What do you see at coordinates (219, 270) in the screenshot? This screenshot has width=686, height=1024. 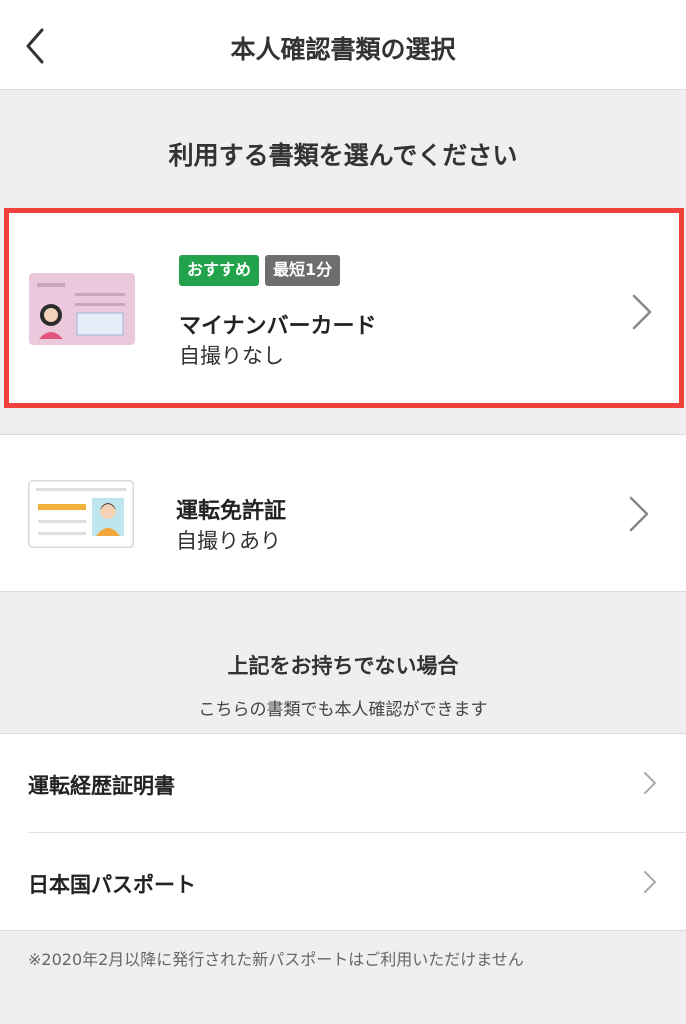 I see `recommended-badge: おすすめ` at bounding box center [219, 270].